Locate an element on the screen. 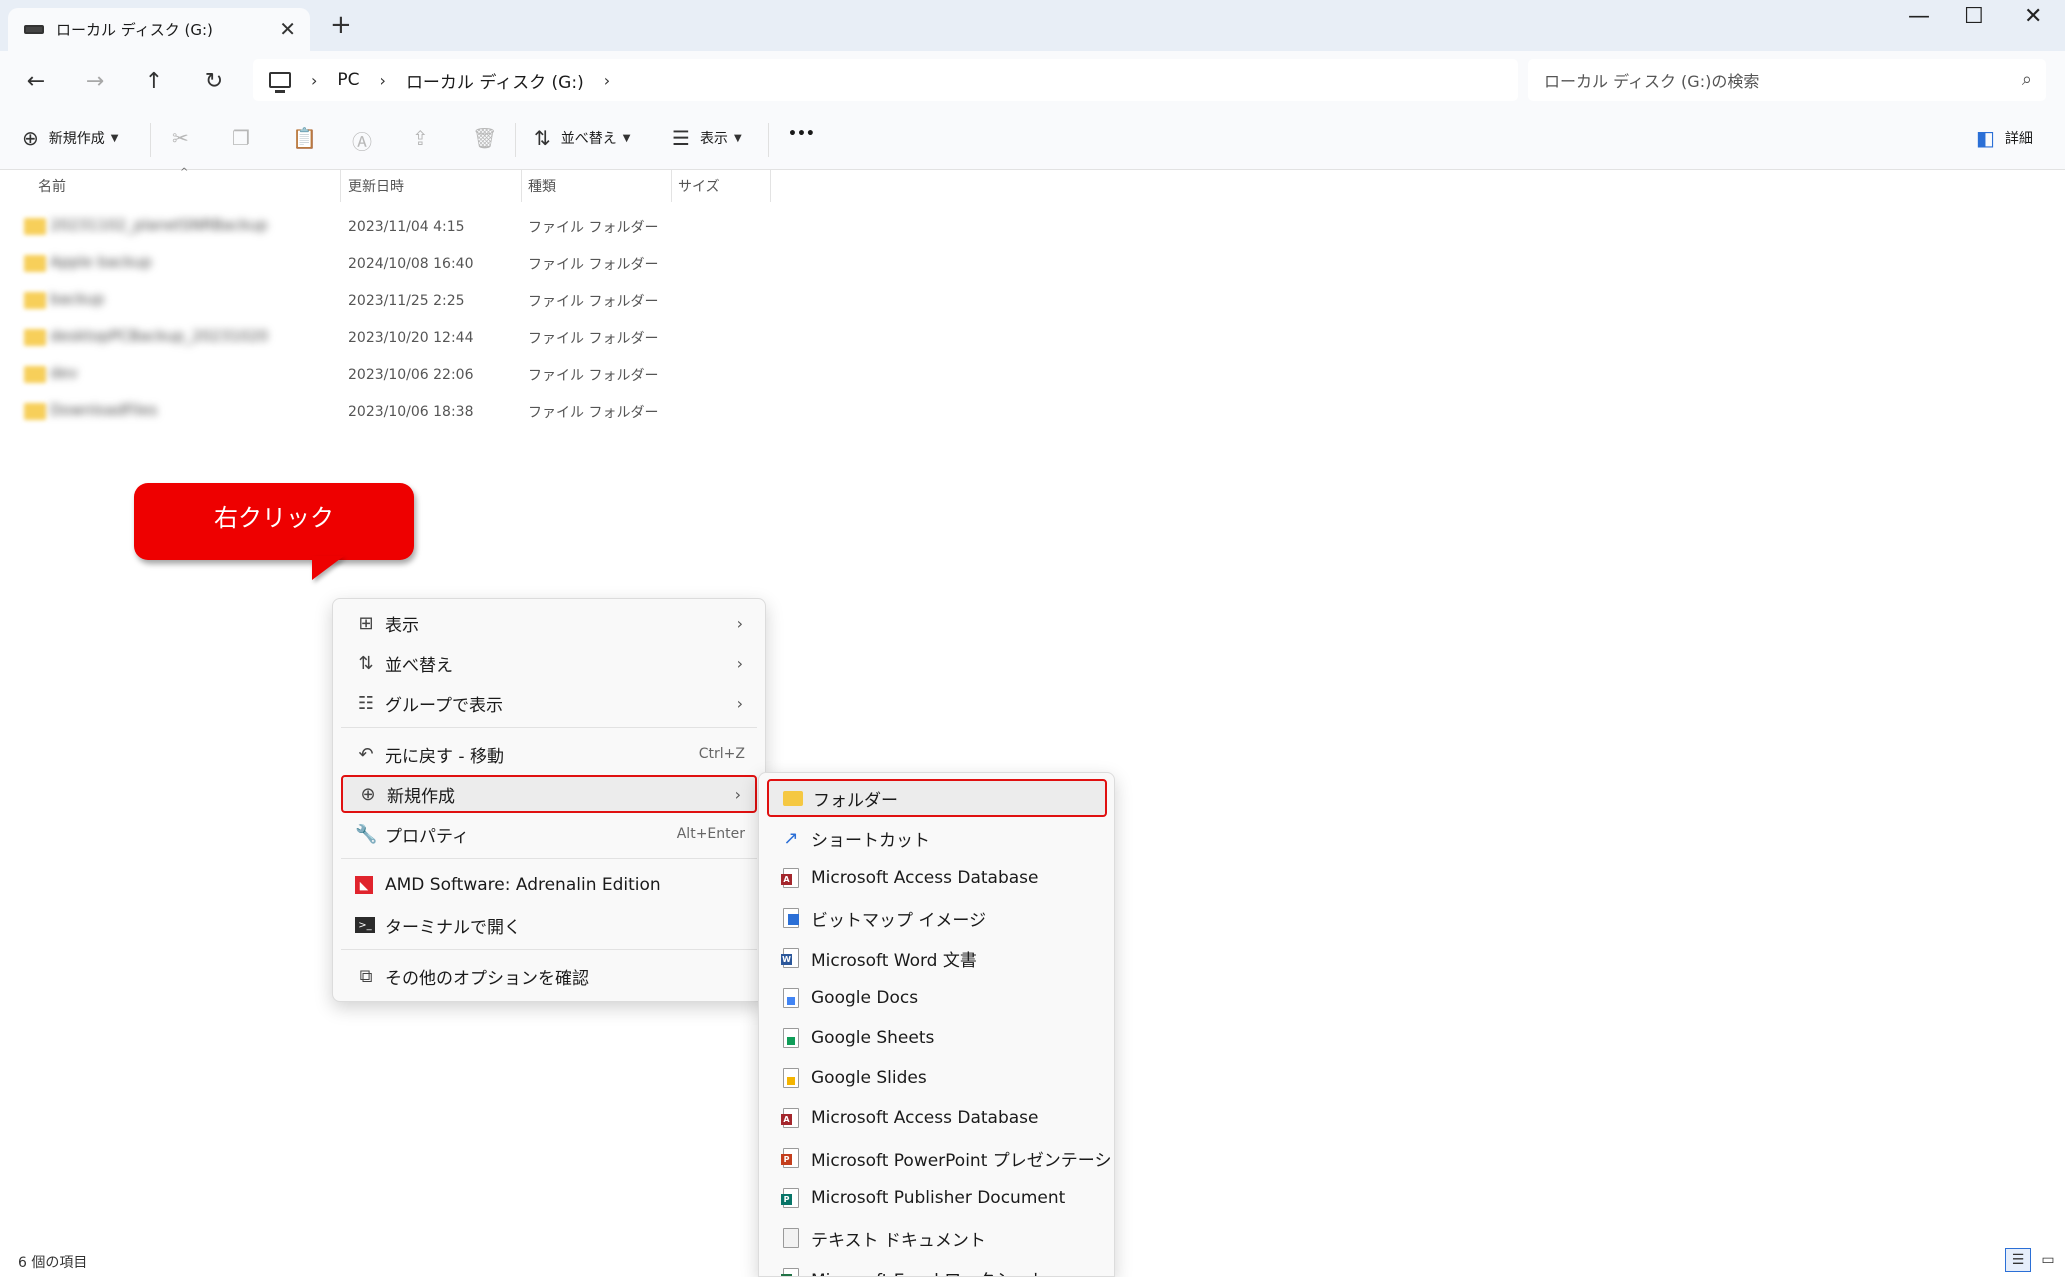 Image resolution: width=2065 pixels, height=1277 pixels. menu-item-more-options: ⧉ その他のオプションを確認 is located at coordinates (549, 976).